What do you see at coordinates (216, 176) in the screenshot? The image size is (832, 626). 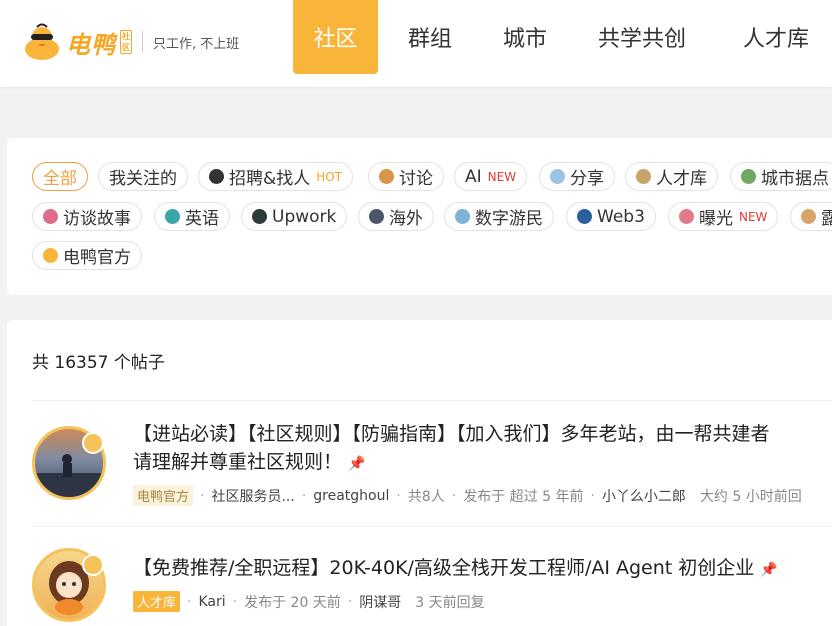 I see `hiring-icon` at bounding box center [216, 176].